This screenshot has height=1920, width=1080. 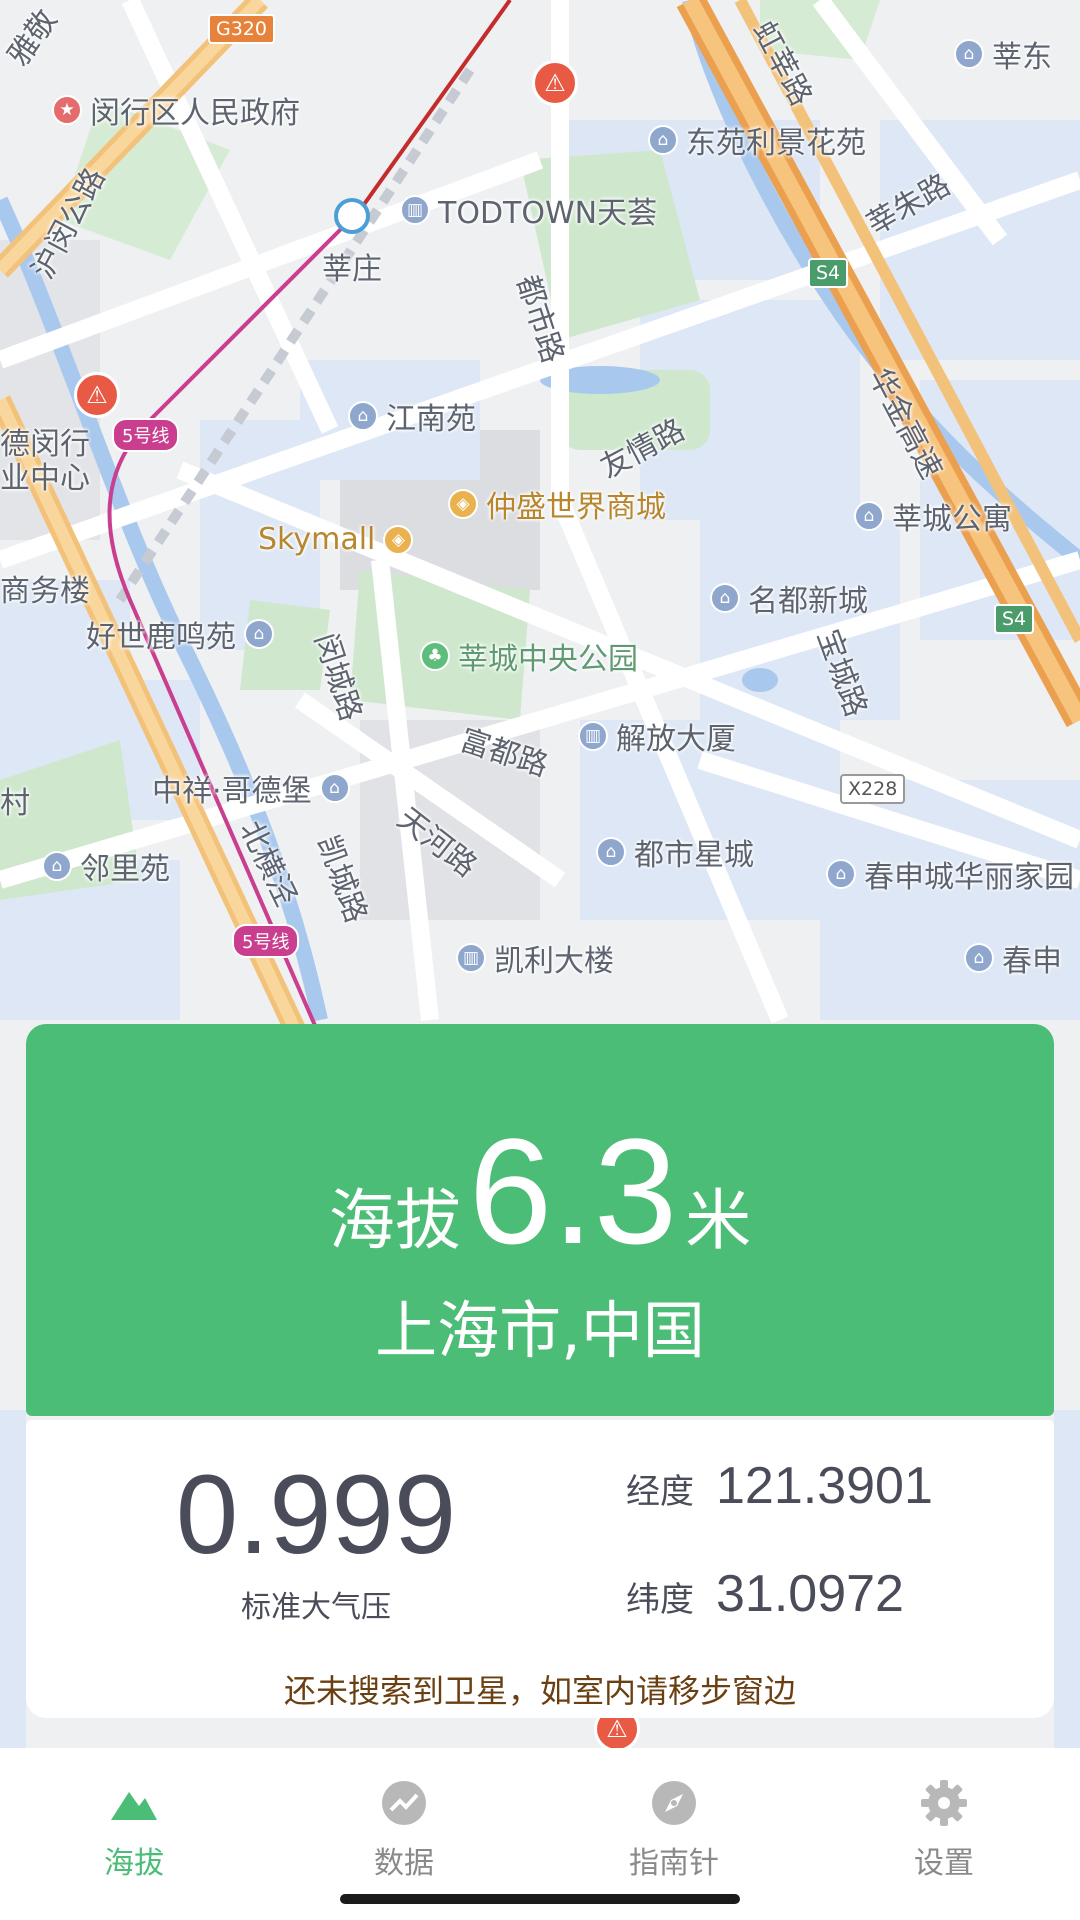 What do you see at coordinates (134, 1806) in the screenshot?
I see `mountain-icon` at bounding box center [134, 1806].